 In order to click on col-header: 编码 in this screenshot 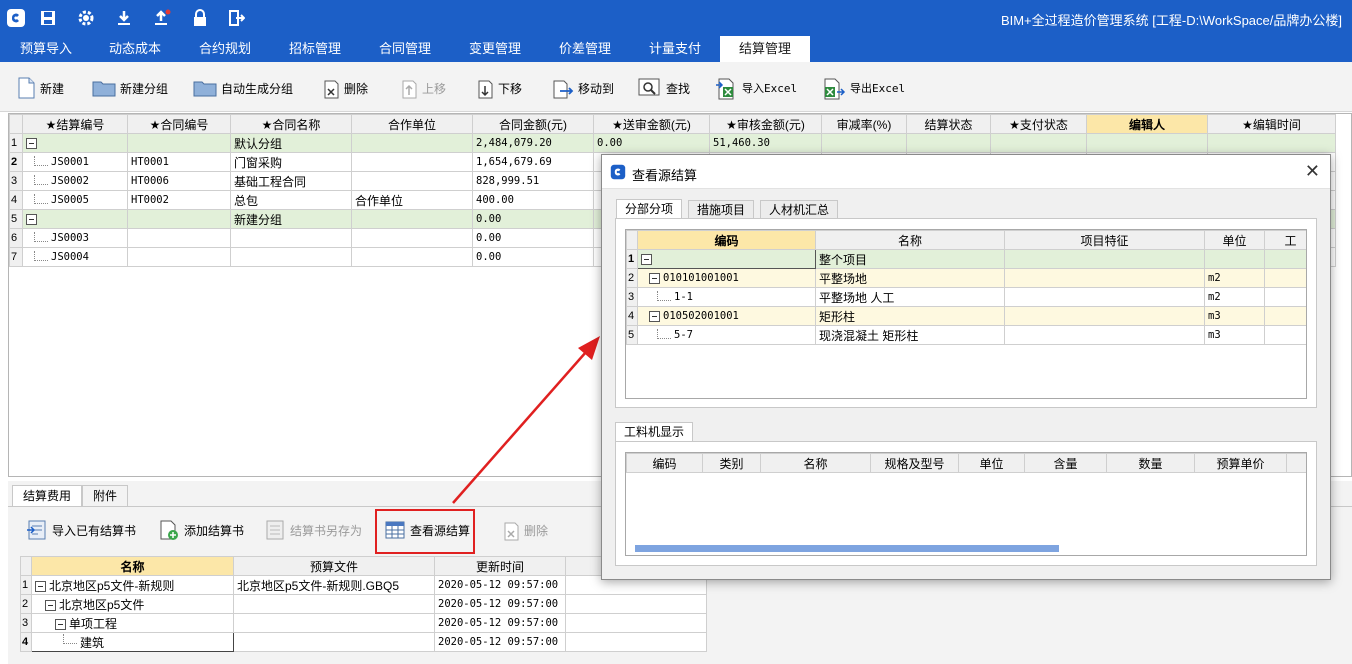, I will do `click(664, 463)`.